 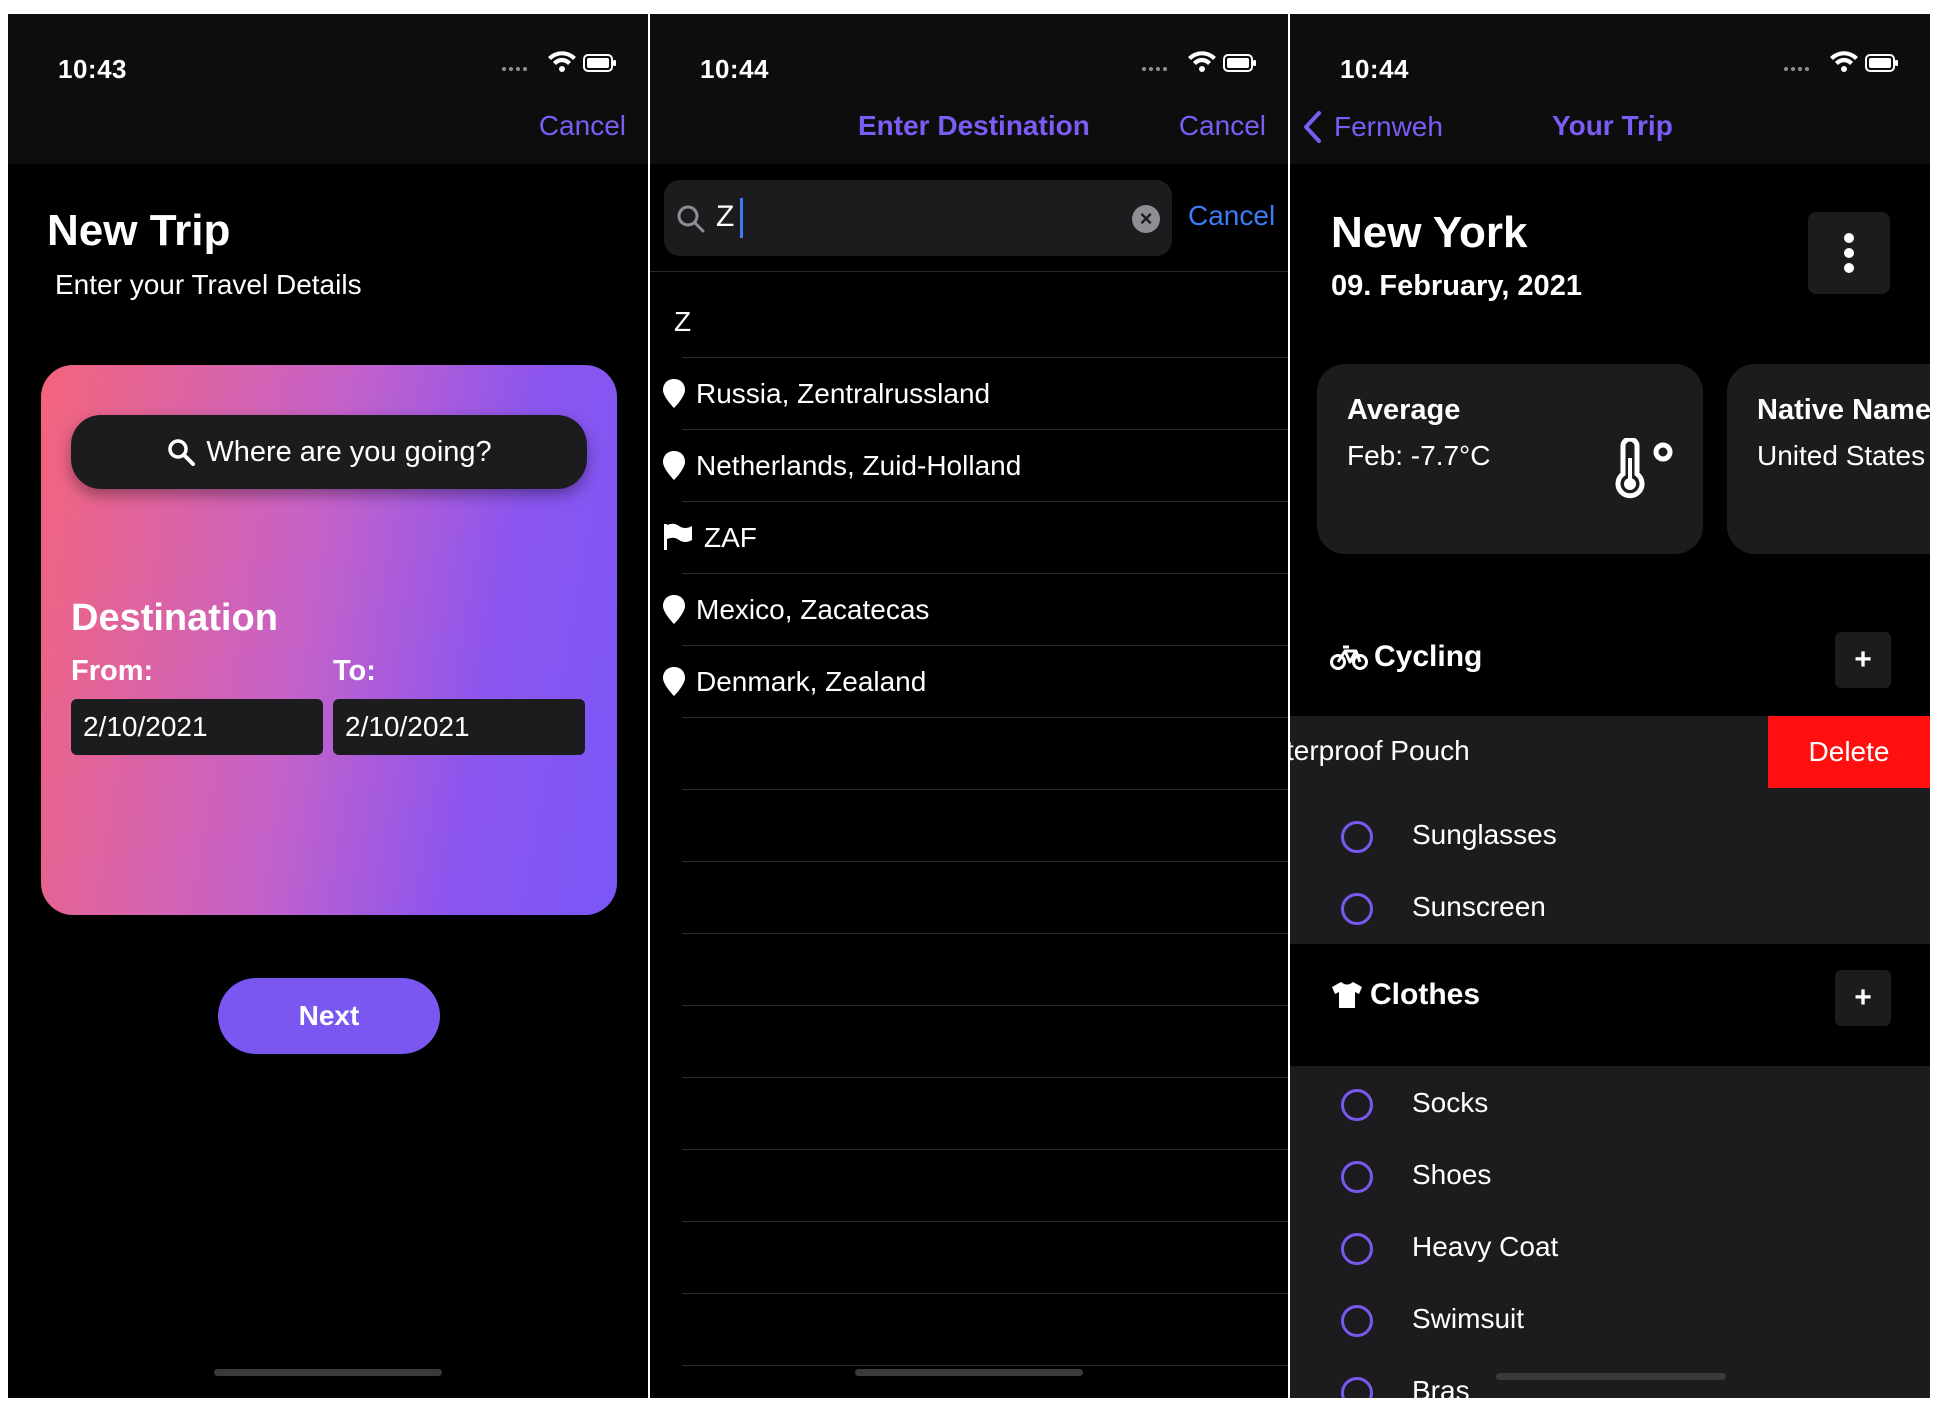 What do you see at coordinates (1644, 468) in the screenshot?
I see `thermometer-icon` at bounding box center [1644, 468].